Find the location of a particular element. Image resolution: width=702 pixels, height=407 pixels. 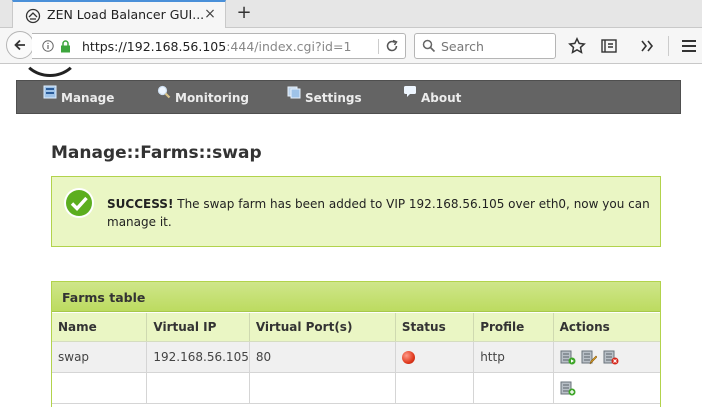

speech-bubble-icon is located at coordinates (410, 91).